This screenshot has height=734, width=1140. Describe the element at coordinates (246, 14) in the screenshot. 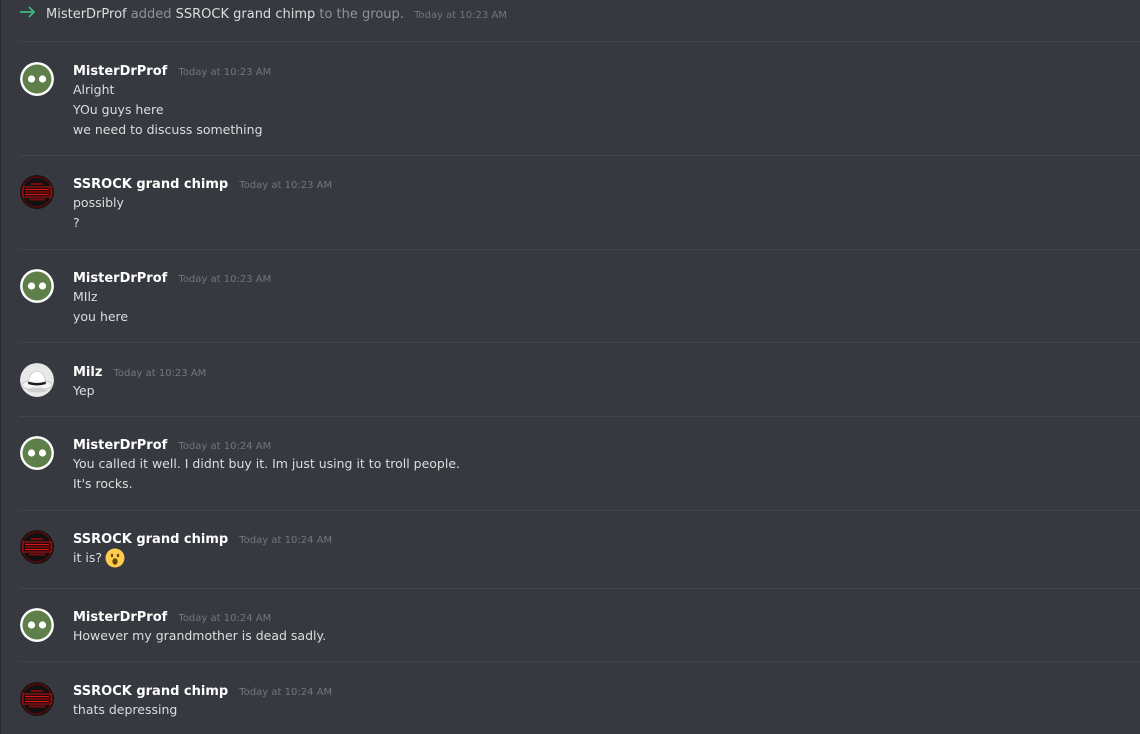

I see `system-target: SSROCK grand chimp` at that location.